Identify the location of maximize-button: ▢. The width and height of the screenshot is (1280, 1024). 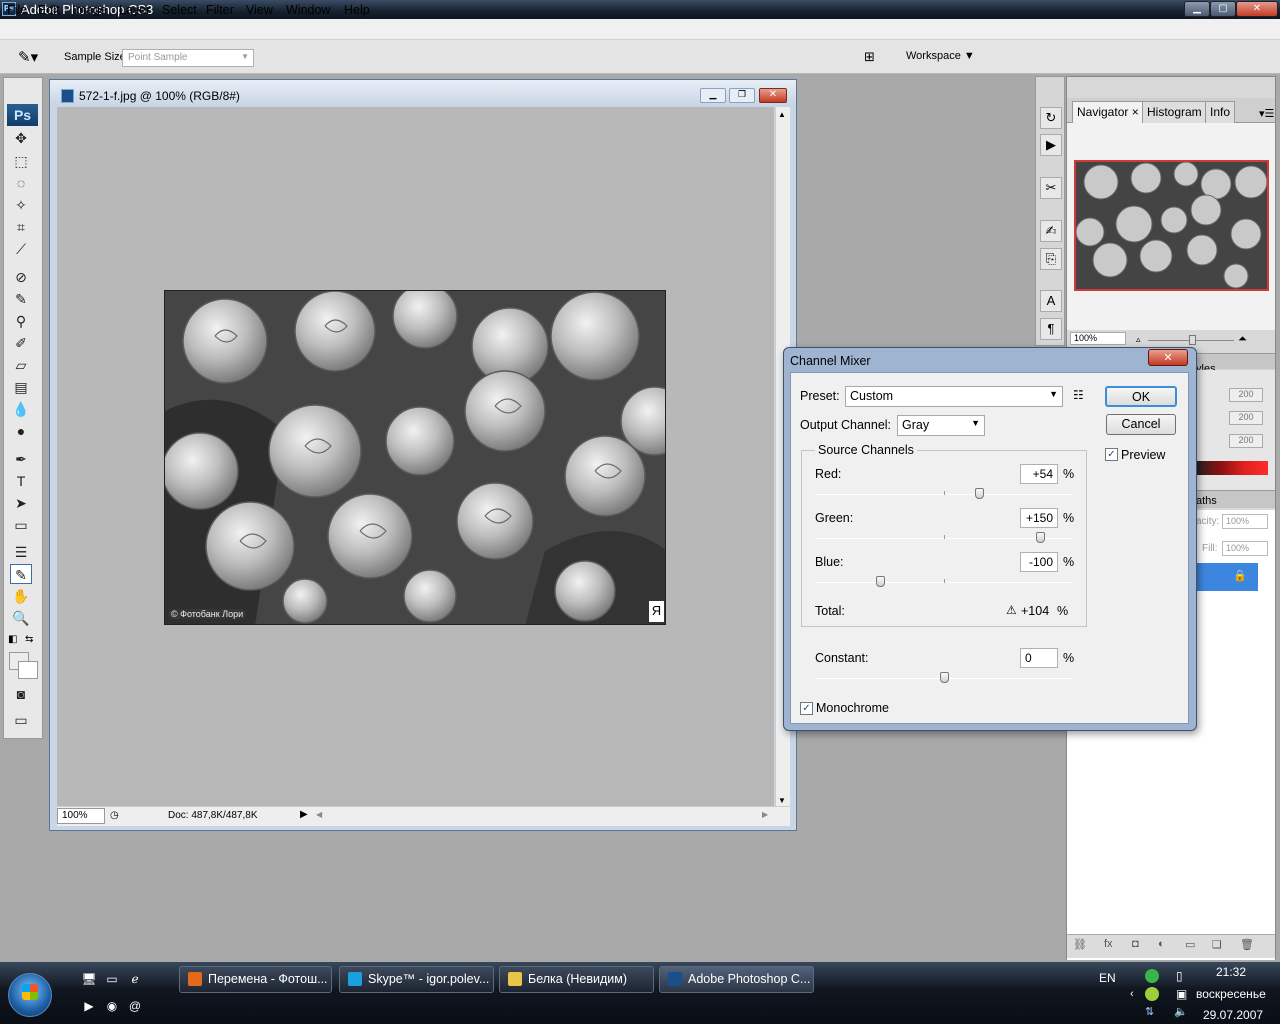
(1223, 9).